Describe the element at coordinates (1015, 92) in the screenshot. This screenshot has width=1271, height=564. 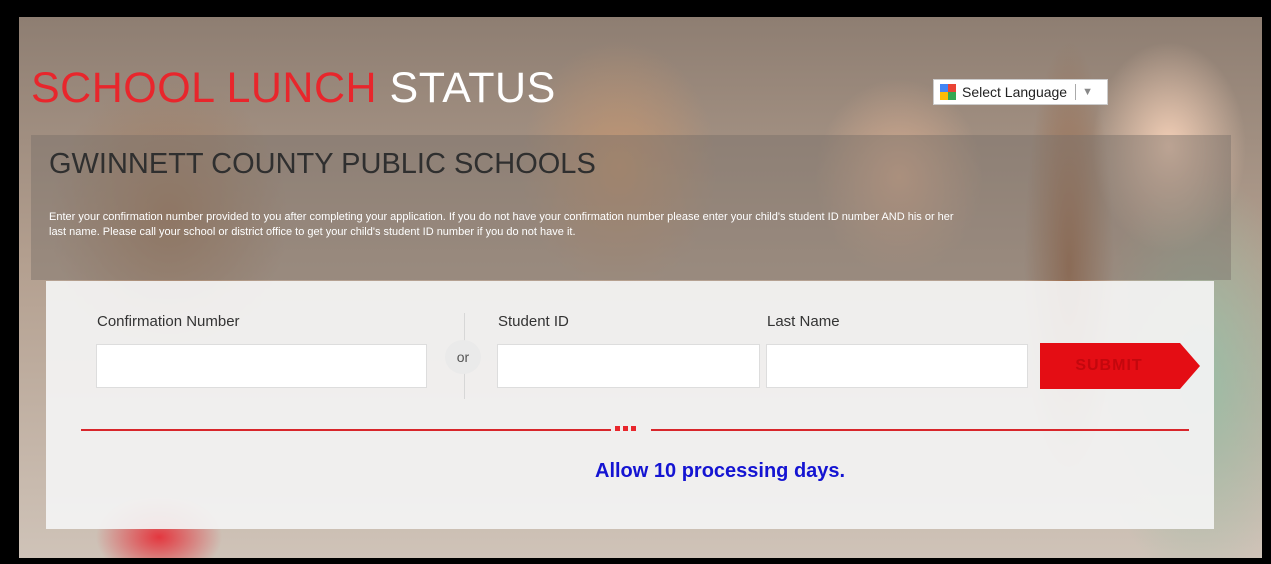
I see `language-selector-label: Select Language` at that location.